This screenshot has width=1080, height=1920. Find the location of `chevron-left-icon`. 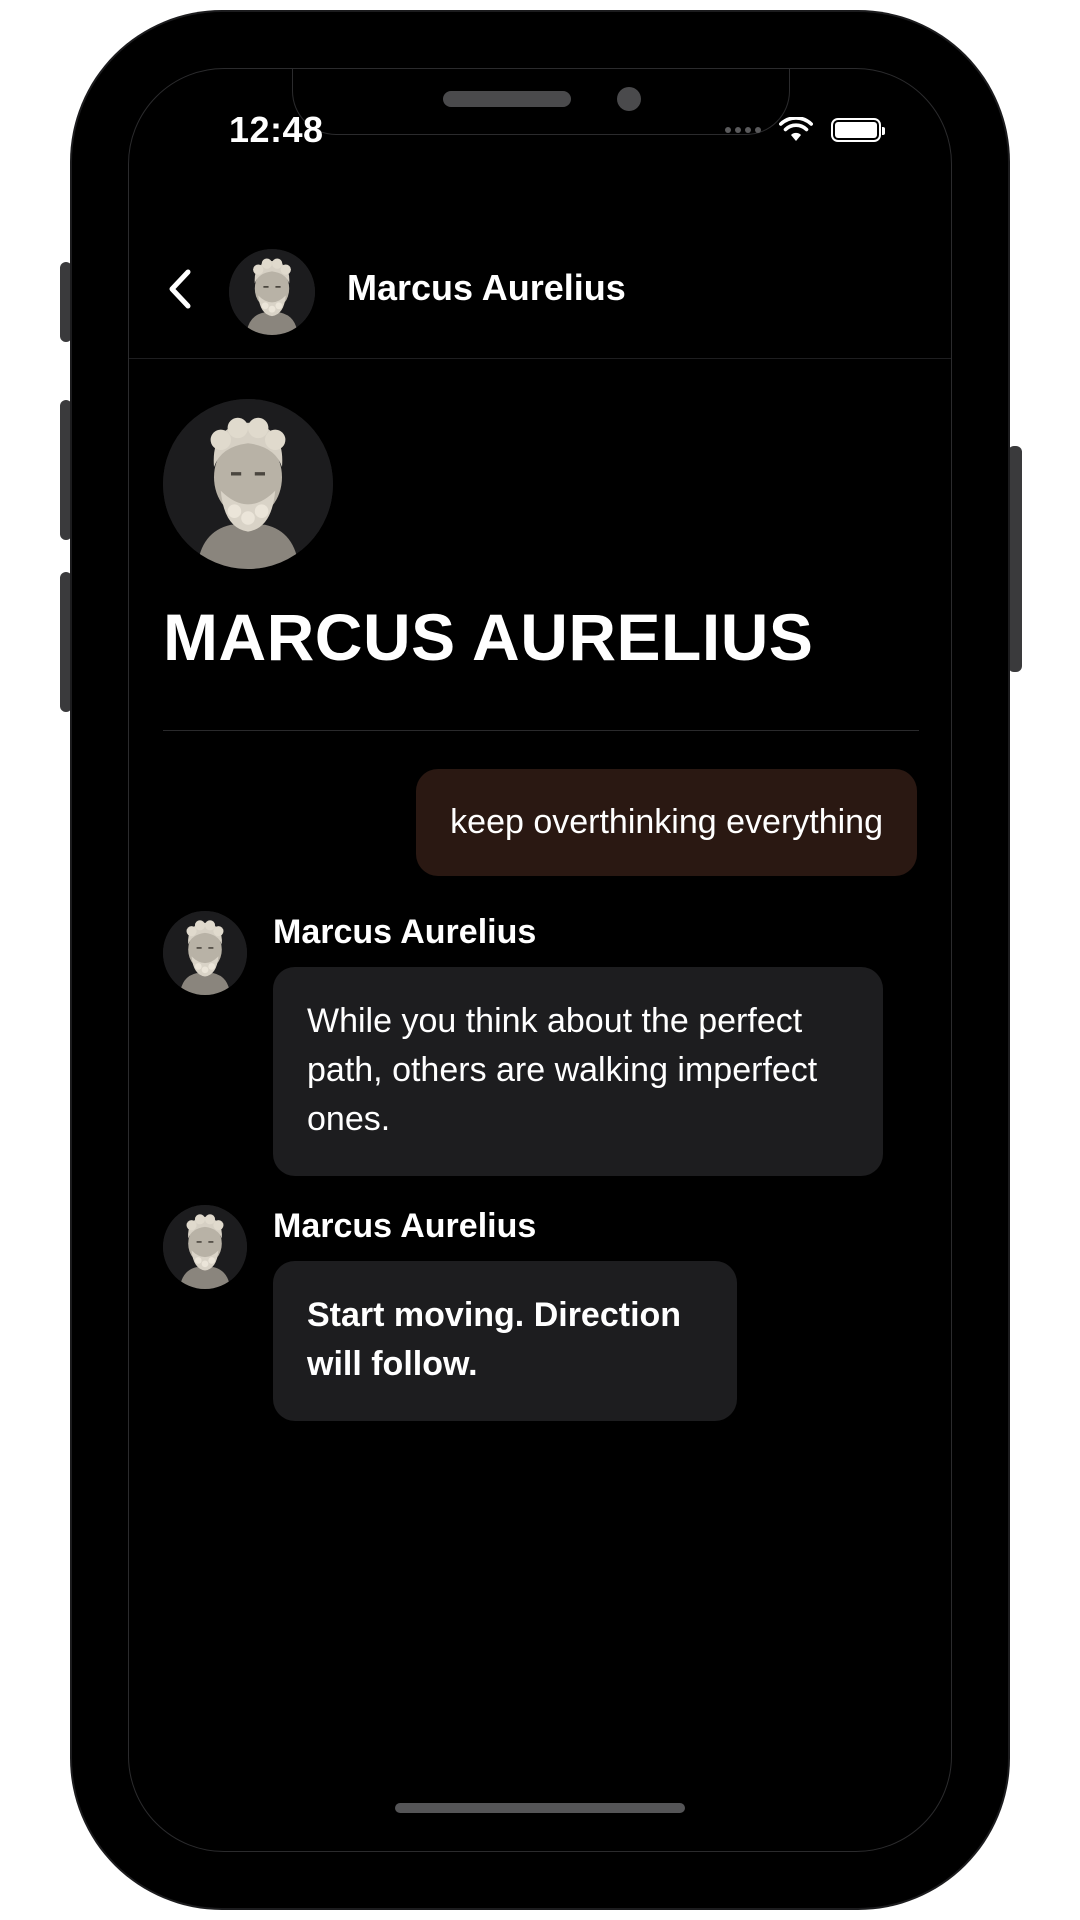

chevron-left-icon is located at coordinates (180, 289).